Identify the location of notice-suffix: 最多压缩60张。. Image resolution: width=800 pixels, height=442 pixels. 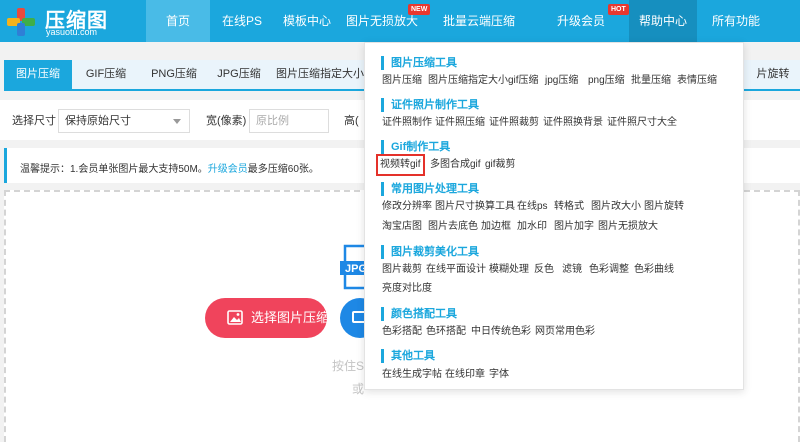
(283, 169).